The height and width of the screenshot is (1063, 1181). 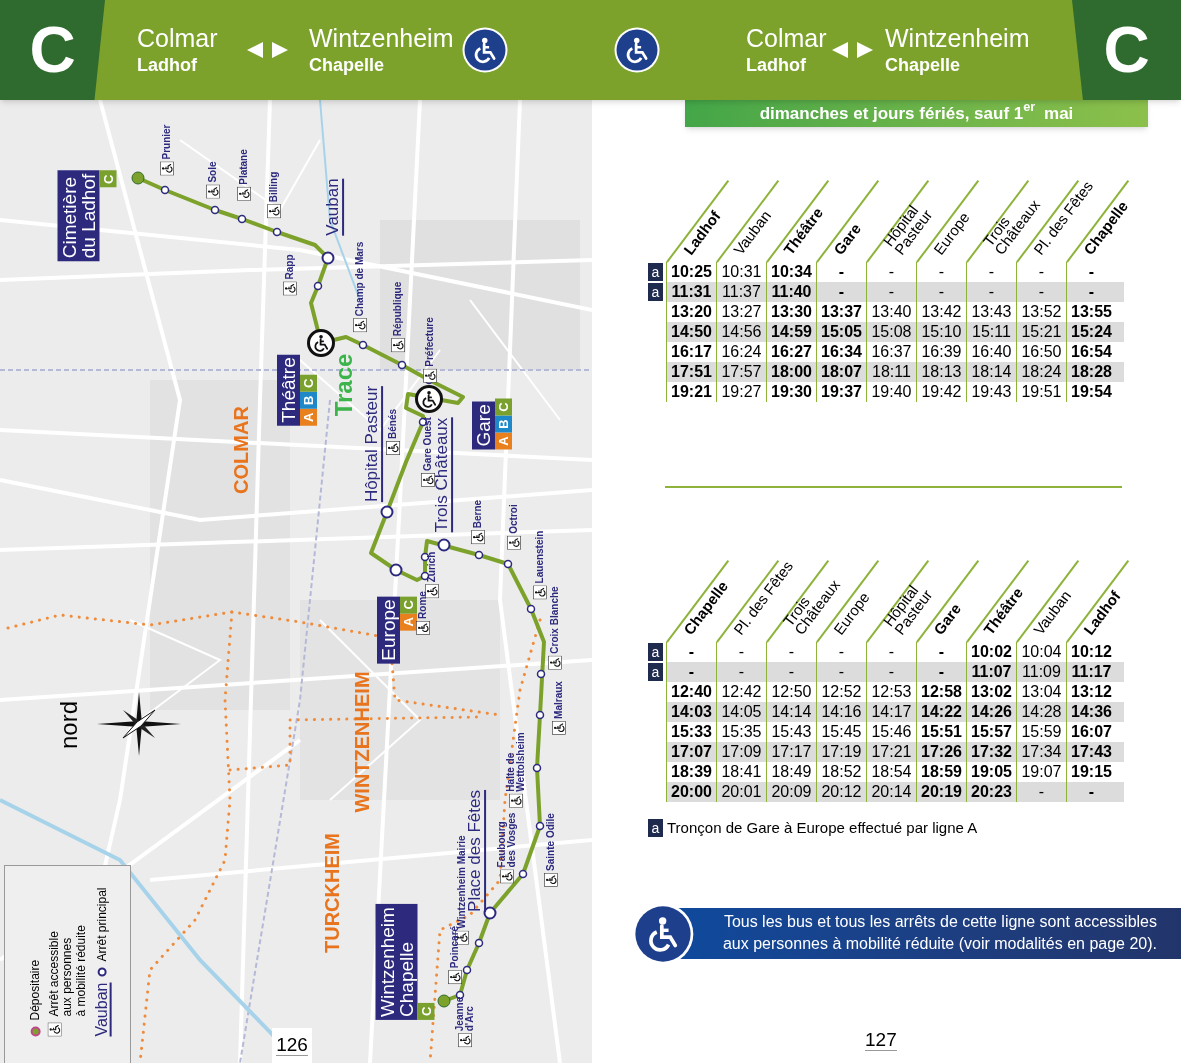 What do you see at coordinates (841, 392) in the screenshot?
I see `time-cell: 19:37` at bounding box center [841, 392].